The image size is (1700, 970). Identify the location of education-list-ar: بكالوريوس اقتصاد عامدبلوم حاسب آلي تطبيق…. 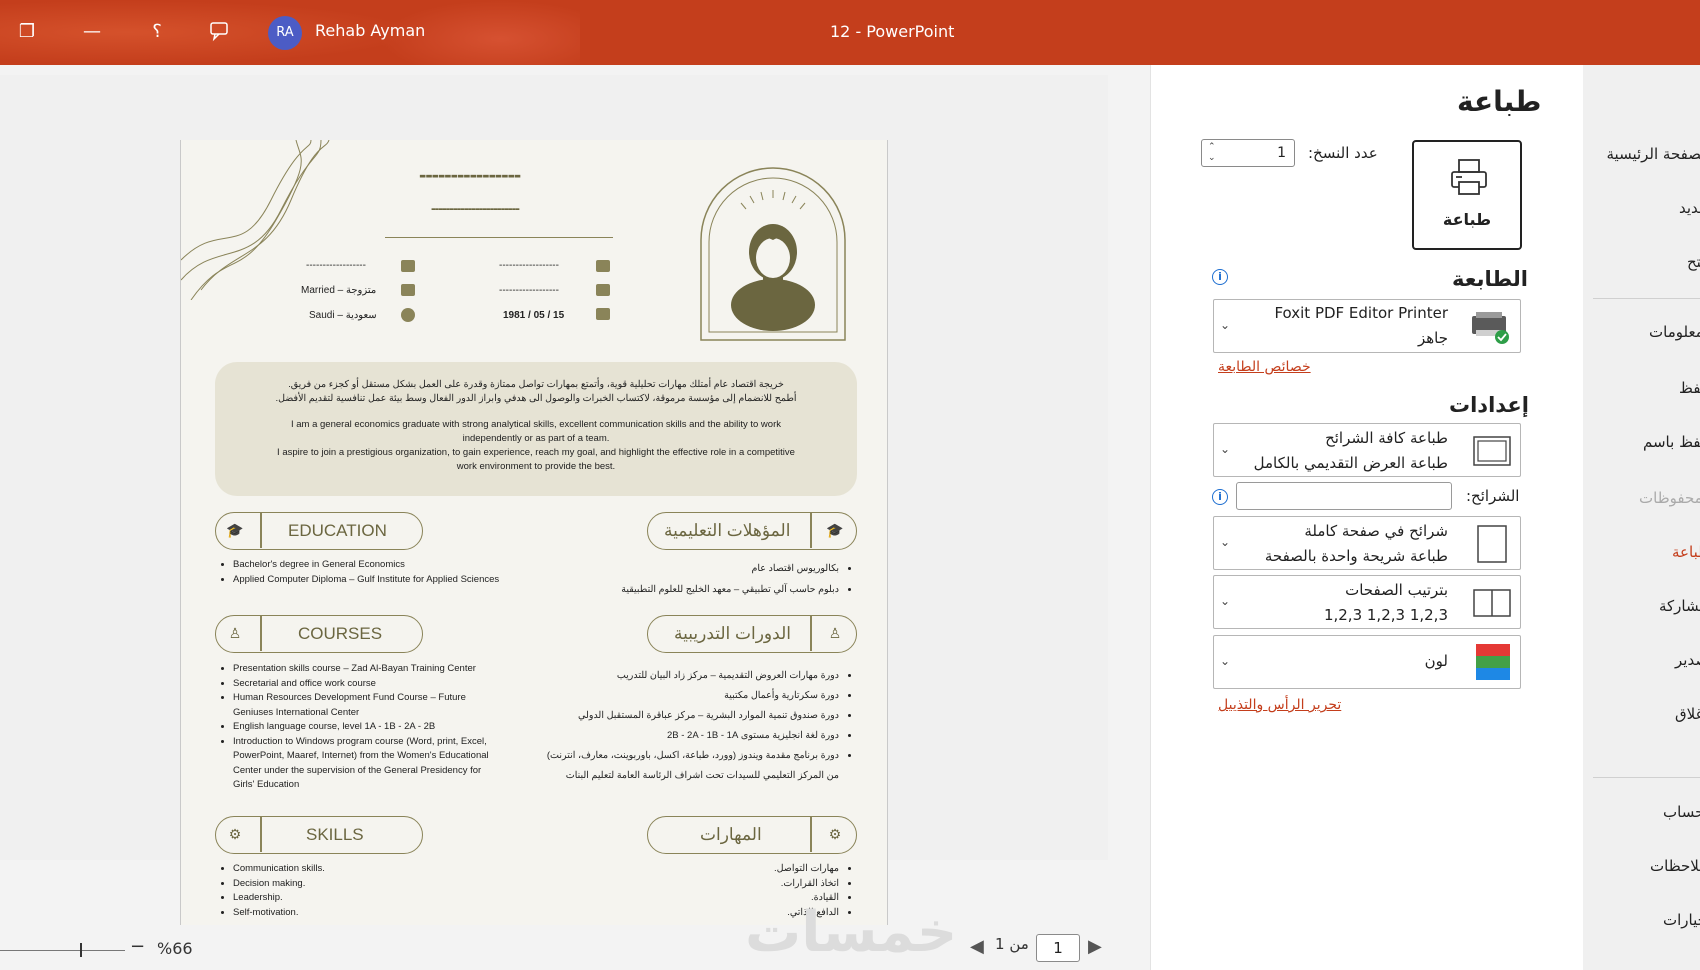
(689, 579).